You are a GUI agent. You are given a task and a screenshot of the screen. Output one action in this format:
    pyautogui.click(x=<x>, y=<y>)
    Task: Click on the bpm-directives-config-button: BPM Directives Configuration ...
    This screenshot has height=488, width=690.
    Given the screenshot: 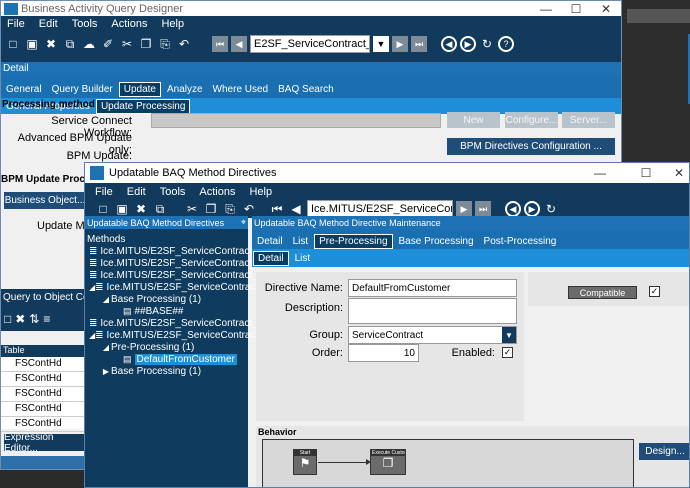 What is the action you would take?
    pyautogui.click(x=531, y=146)
    